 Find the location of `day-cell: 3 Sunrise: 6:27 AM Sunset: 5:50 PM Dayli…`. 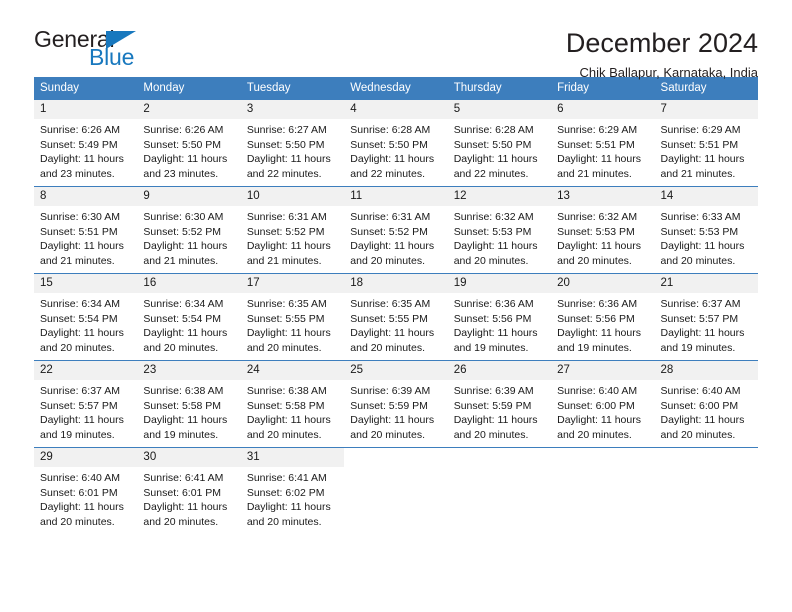

day-cell: 3 Sunrise: 6:27 AM Sunset: 5:50 PM Dayli… is located at coordinates (292, 143).